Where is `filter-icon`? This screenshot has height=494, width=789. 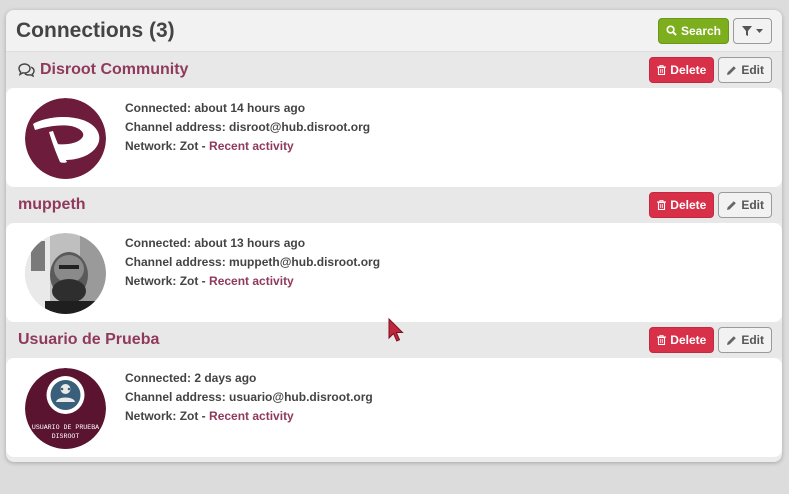 filter-icon is located at coordinates (747, 30).